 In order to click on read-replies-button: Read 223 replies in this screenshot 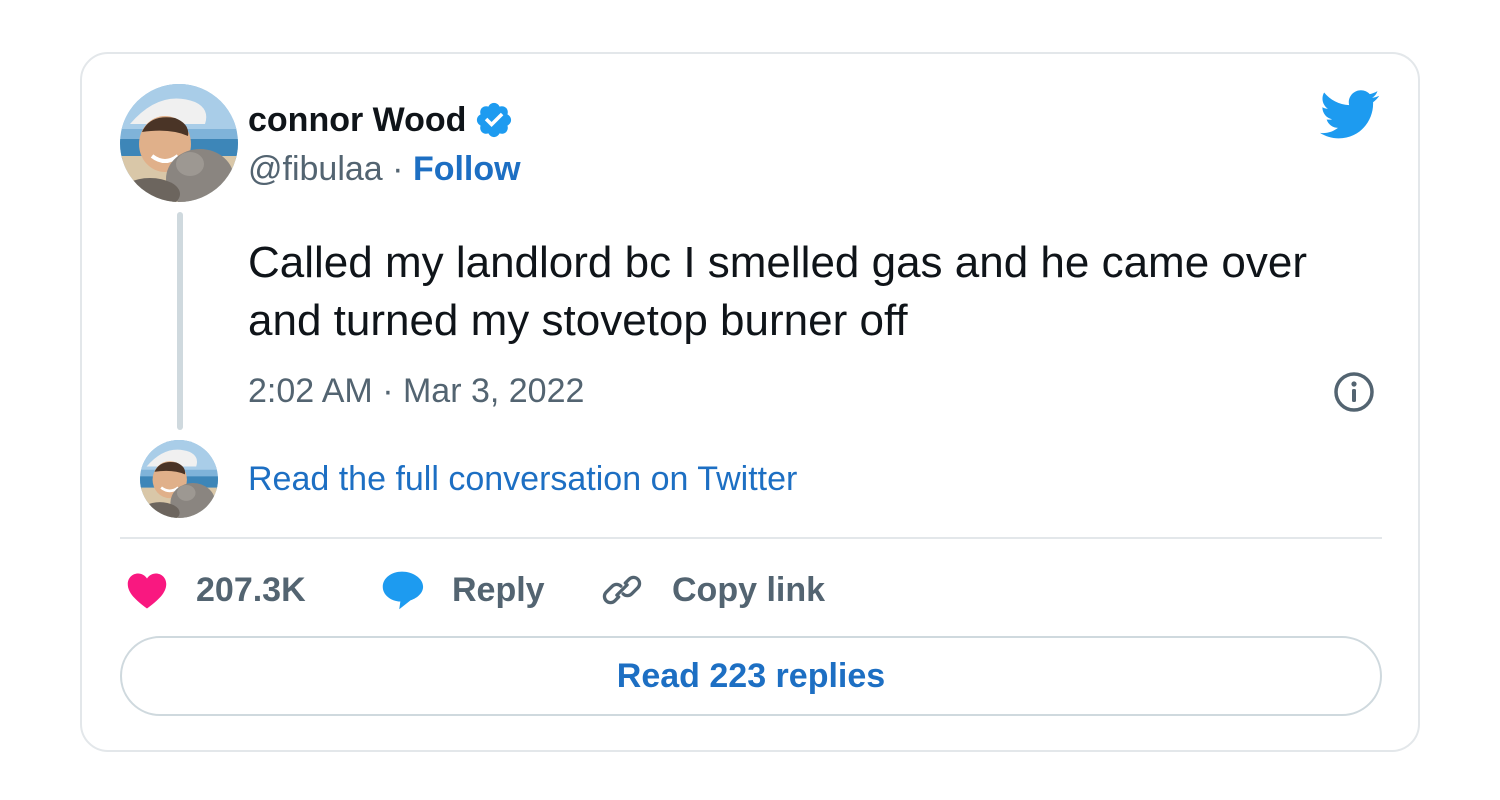, I will do `click(751, 676)`.